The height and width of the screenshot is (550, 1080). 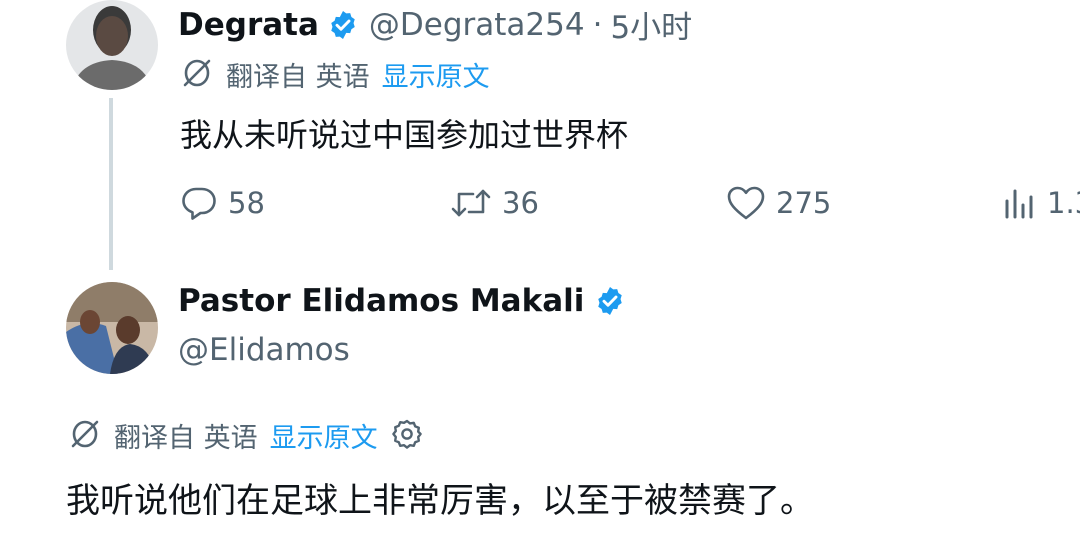 What do you see at coordinates (1025, 203) in the screenshot?
I see `views-icon` at bounding box center [1025, 203].